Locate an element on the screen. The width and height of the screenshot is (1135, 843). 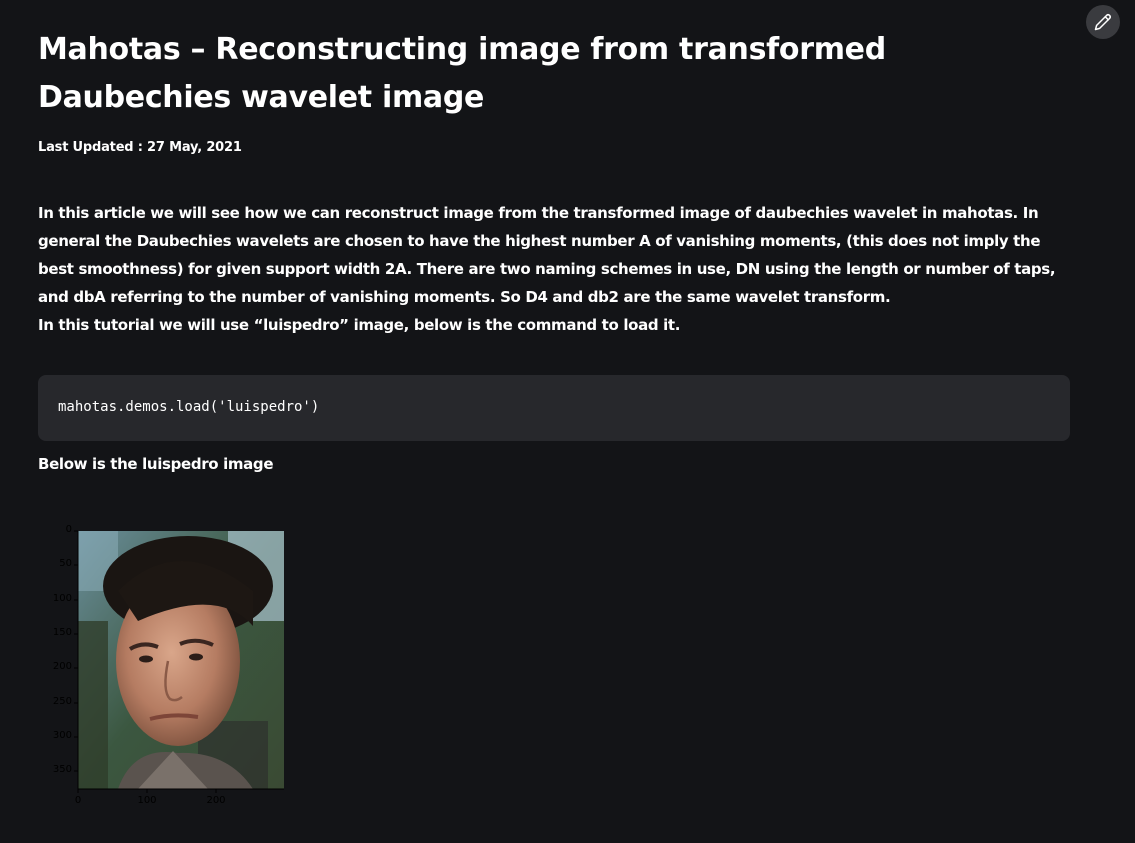
x-tick-label: 200 is located at coordinates (216, 800).